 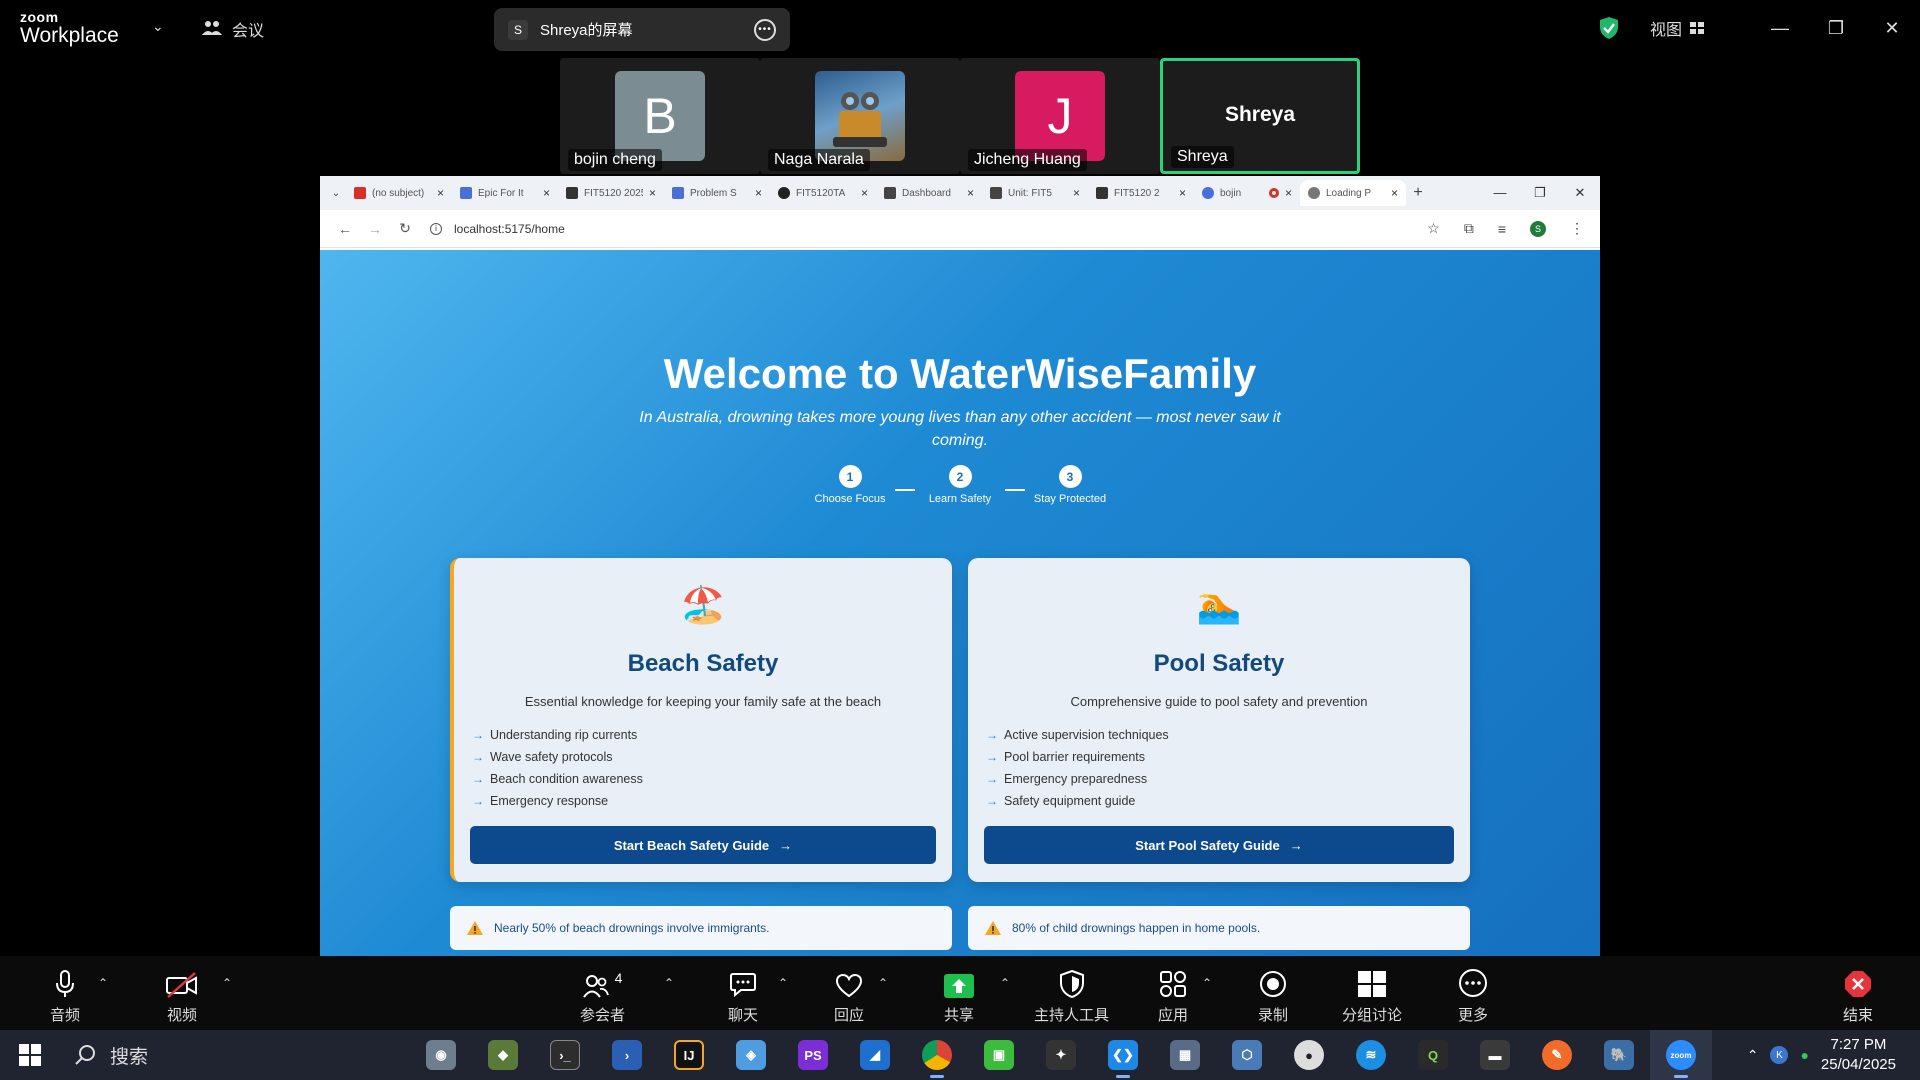 What do you see at coordinates (336, 193) in the screenshot?
I see `tab-search-icon: ⌄` at bounding box center [336, 193].